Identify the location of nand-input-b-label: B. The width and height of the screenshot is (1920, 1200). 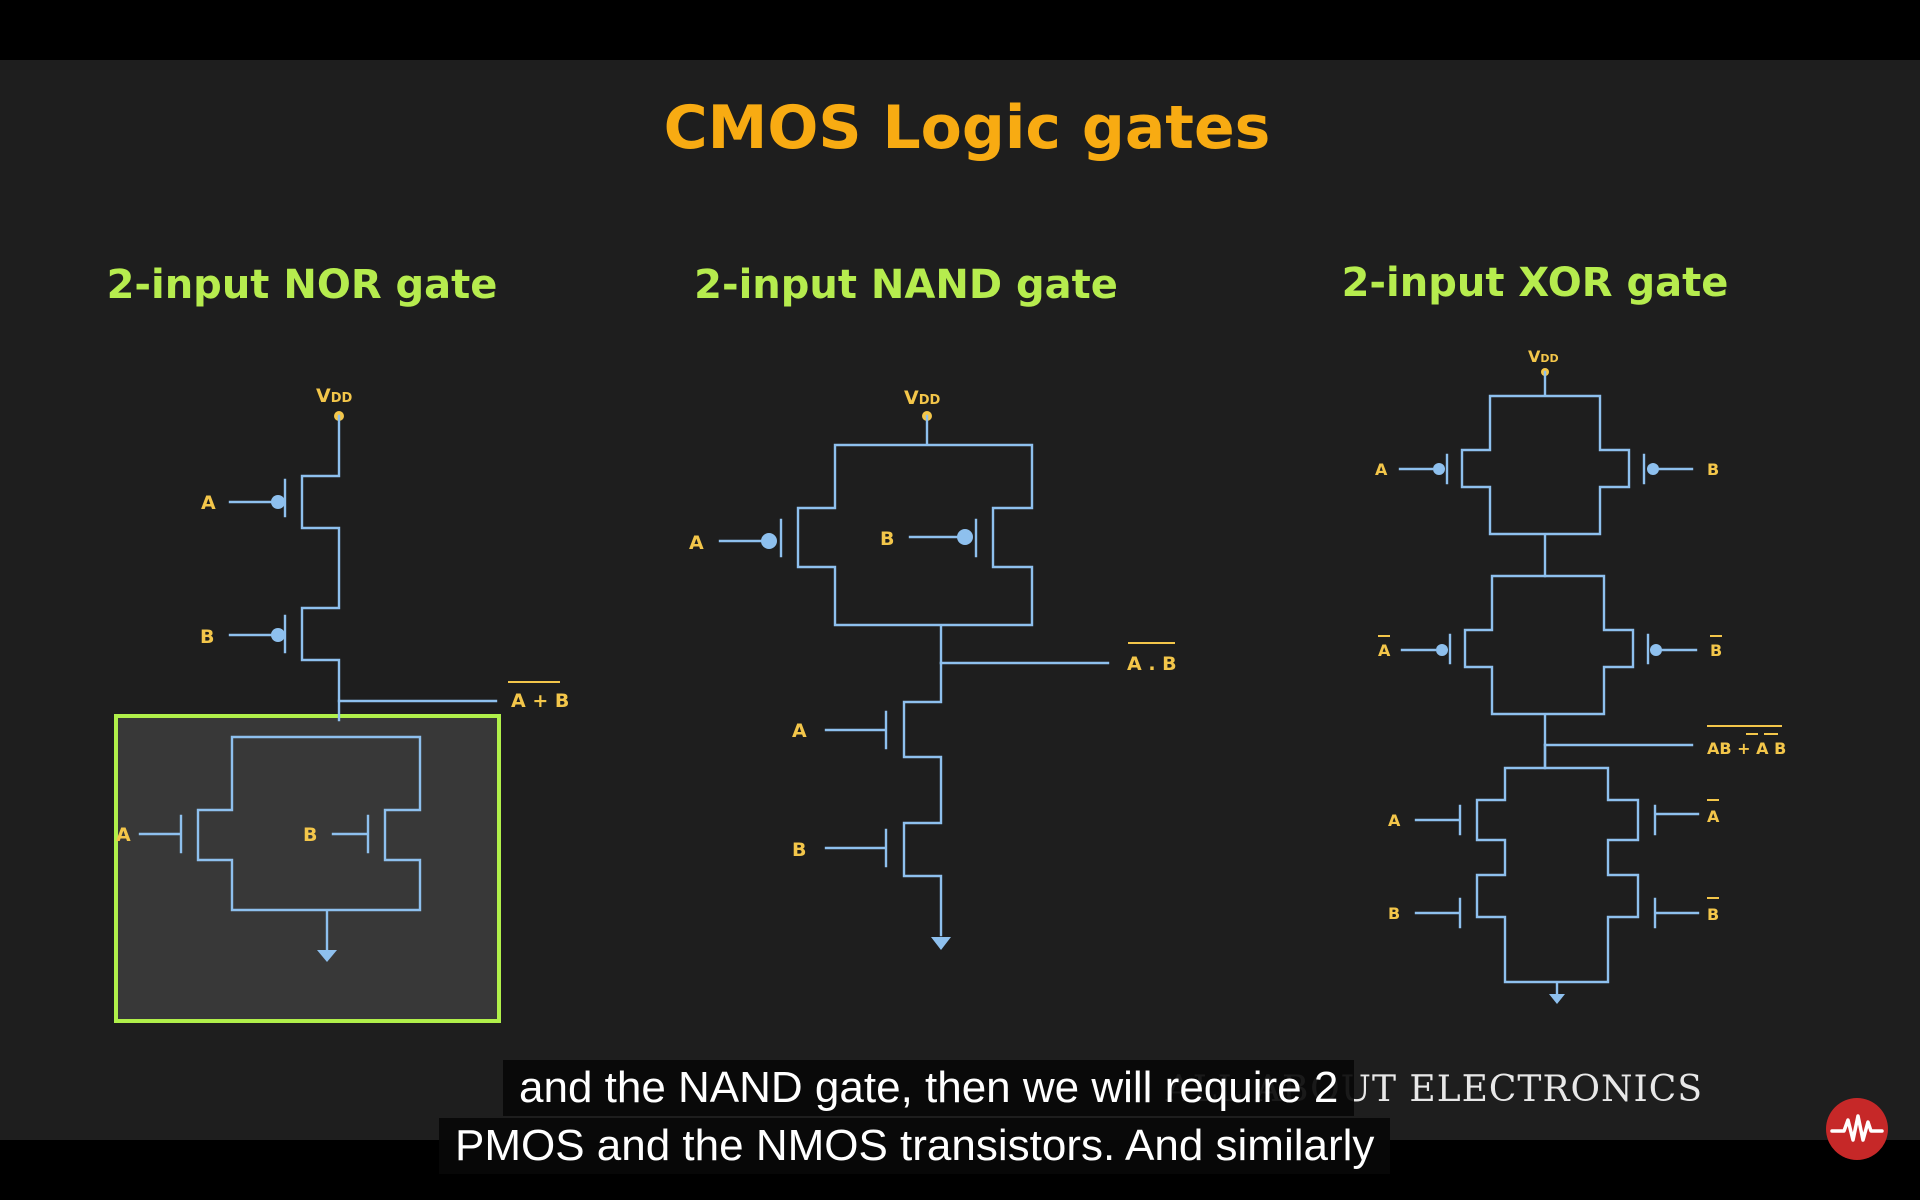
(887, 539).